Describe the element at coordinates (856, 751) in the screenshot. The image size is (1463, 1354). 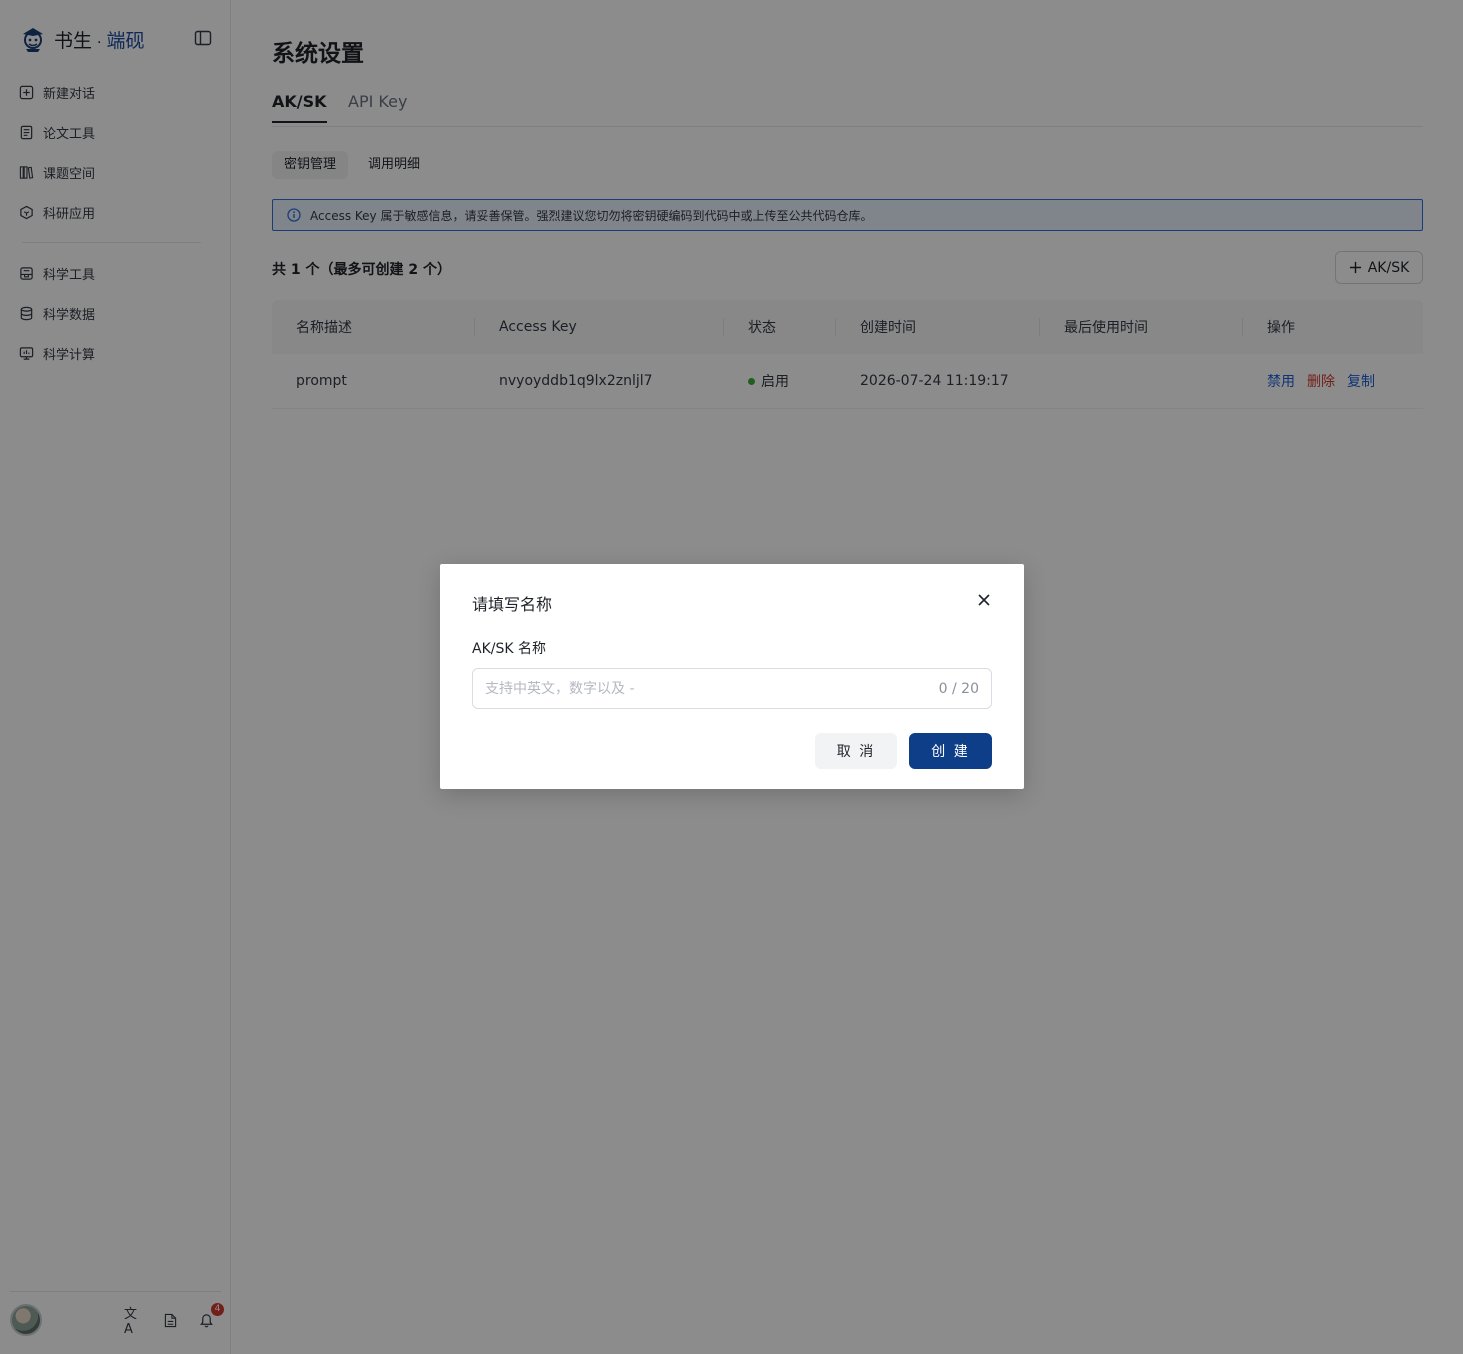
I see `cancel-button: 取 消` at that location.